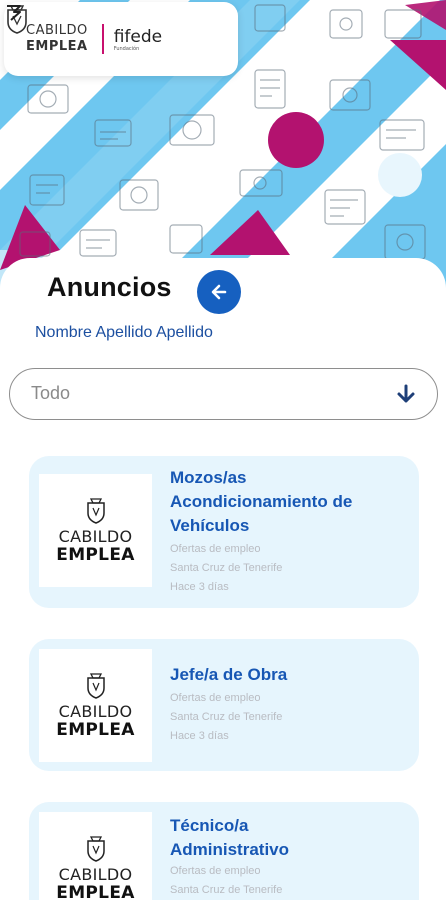 Image resolution: width=446 pixels, height=900 pixels. What do you see at coordinates (109, 287) in the screenshot?
I see `page-title: Anuncios` at bounding box center [109, 287].